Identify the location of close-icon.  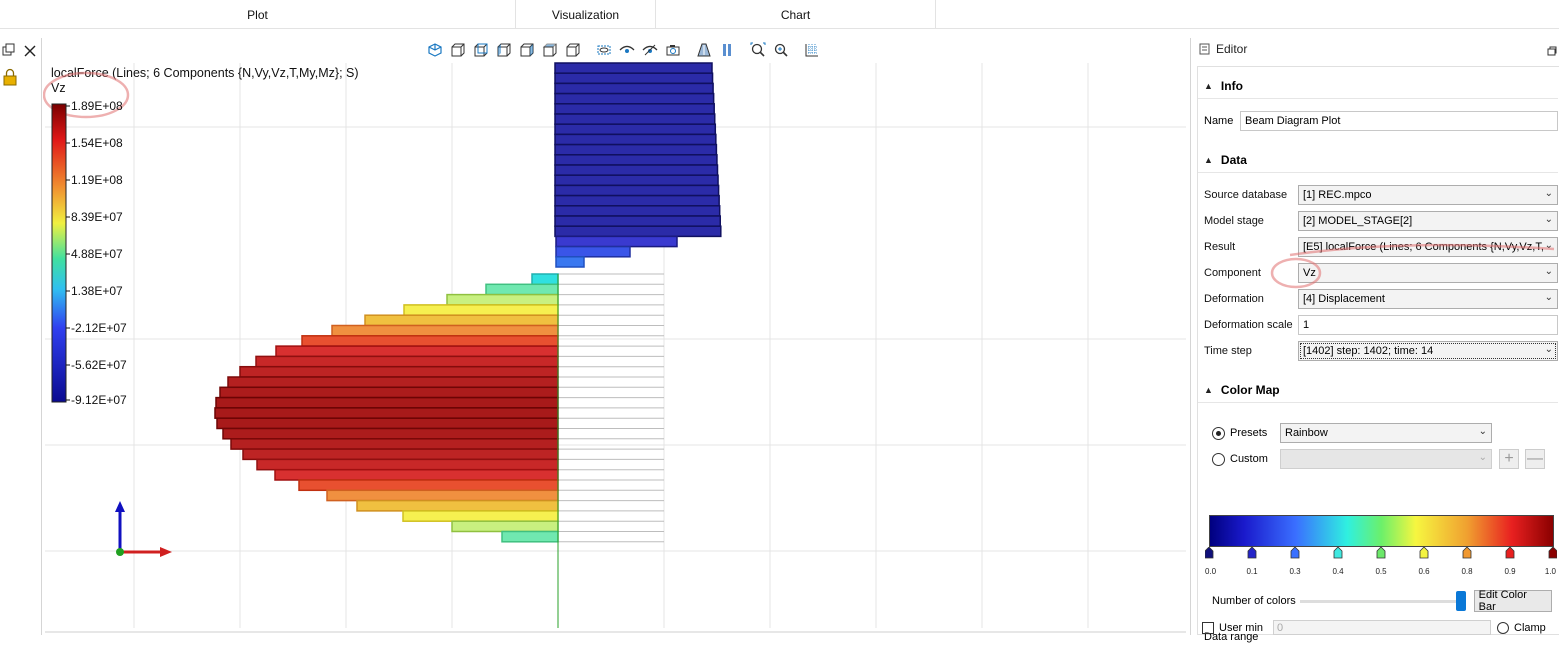
(30, 51).